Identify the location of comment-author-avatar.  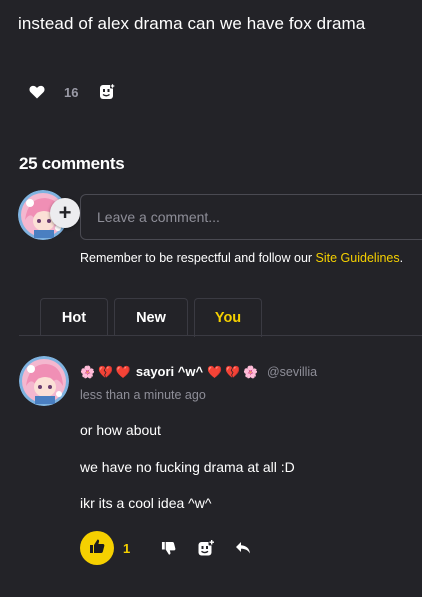
(44, 381).